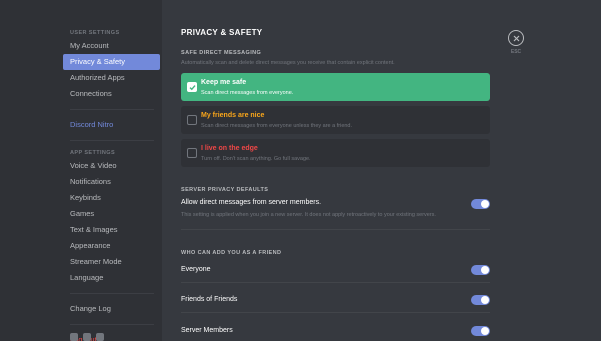  Describe the element at coordinates (233, 115) in the screenshot. I see `radio-title: My friends are nice` at that location.